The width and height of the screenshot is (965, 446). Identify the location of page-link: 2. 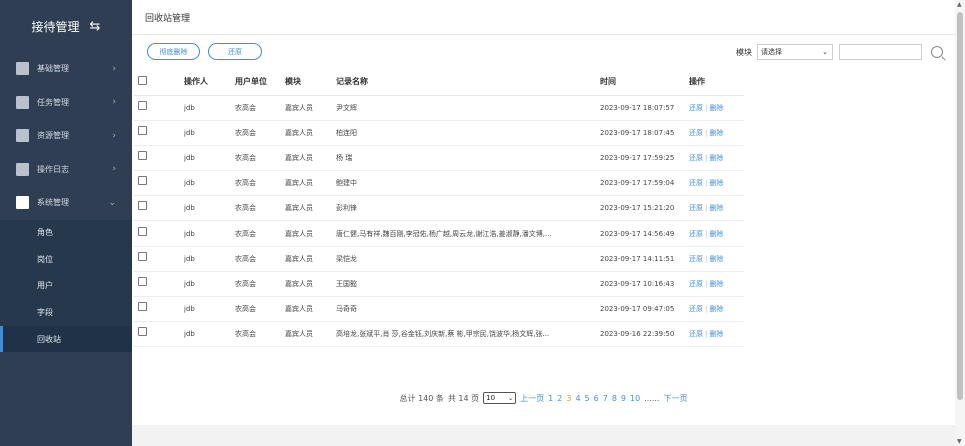
(559, 398).